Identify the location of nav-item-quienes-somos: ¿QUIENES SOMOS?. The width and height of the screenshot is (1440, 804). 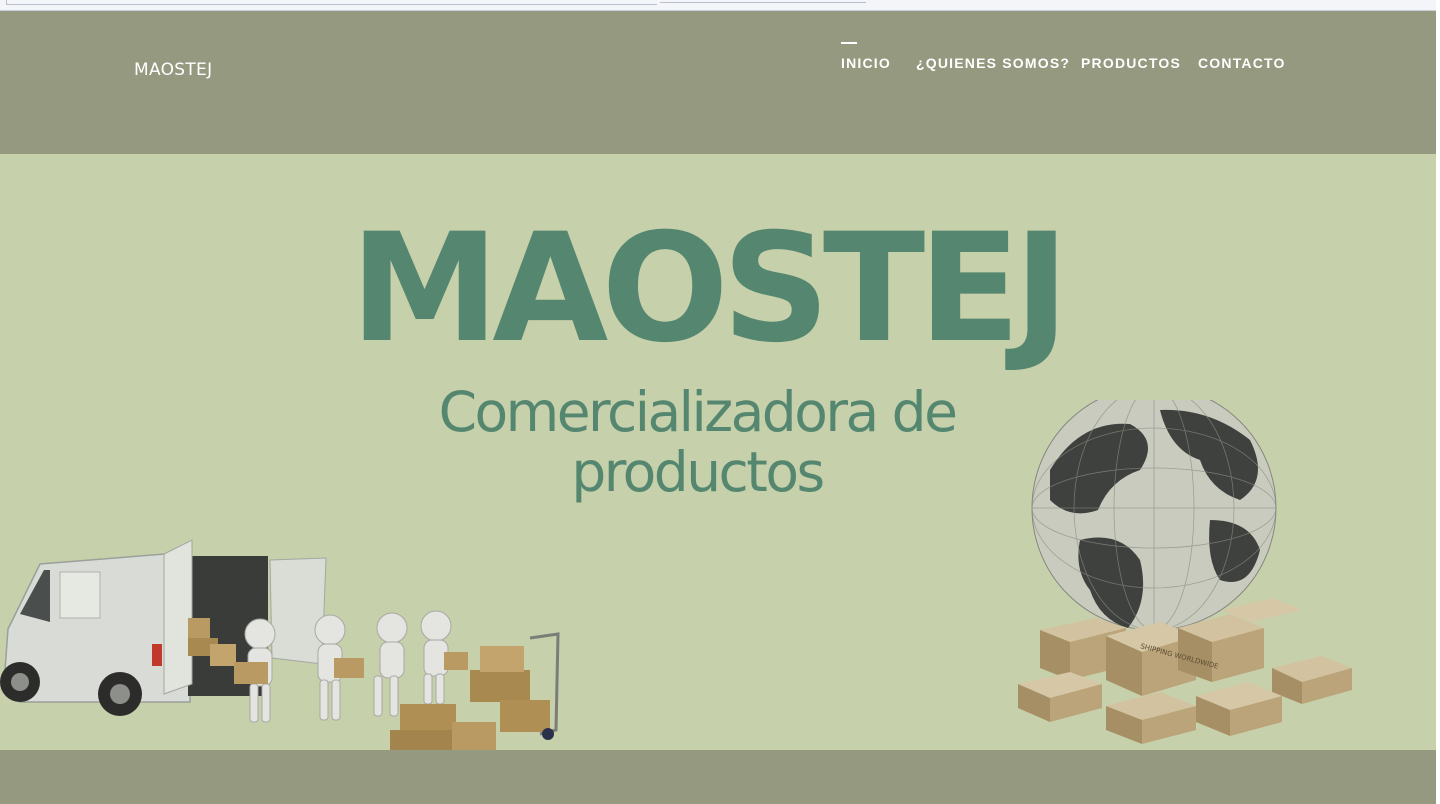
(993, 63).